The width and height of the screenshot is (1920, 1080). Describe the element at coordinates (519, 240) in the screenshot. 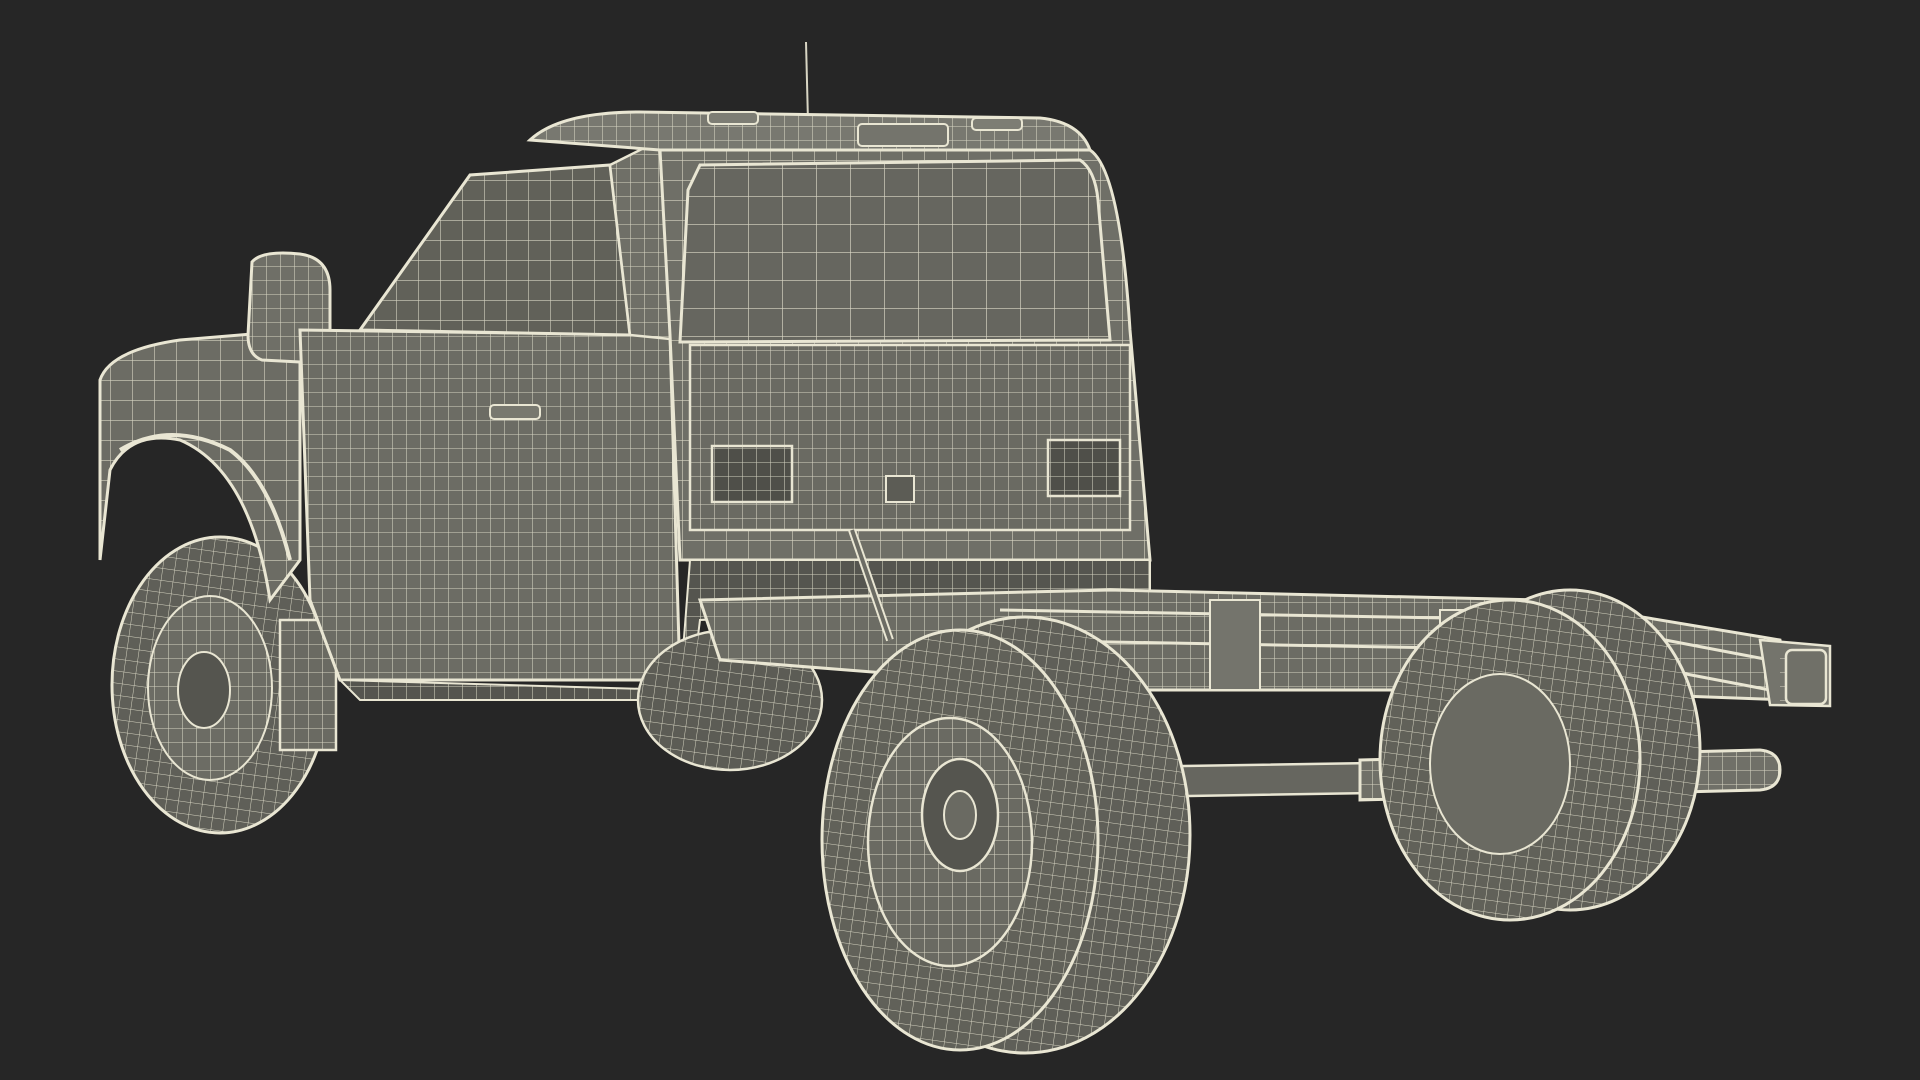

I see `side-window` at that location.